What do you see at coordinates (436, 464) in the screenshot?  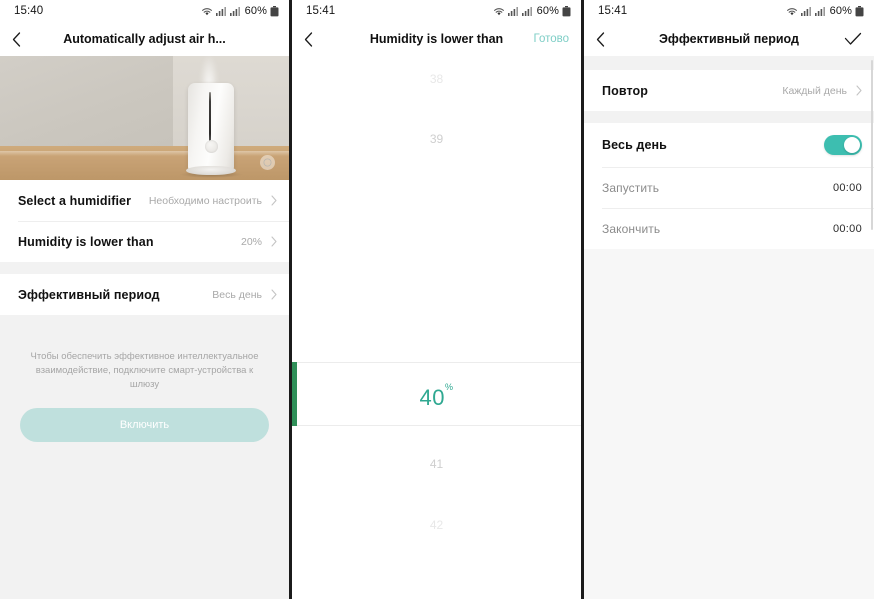 I see `picker-option: 41` at bounding box center [436, 464].